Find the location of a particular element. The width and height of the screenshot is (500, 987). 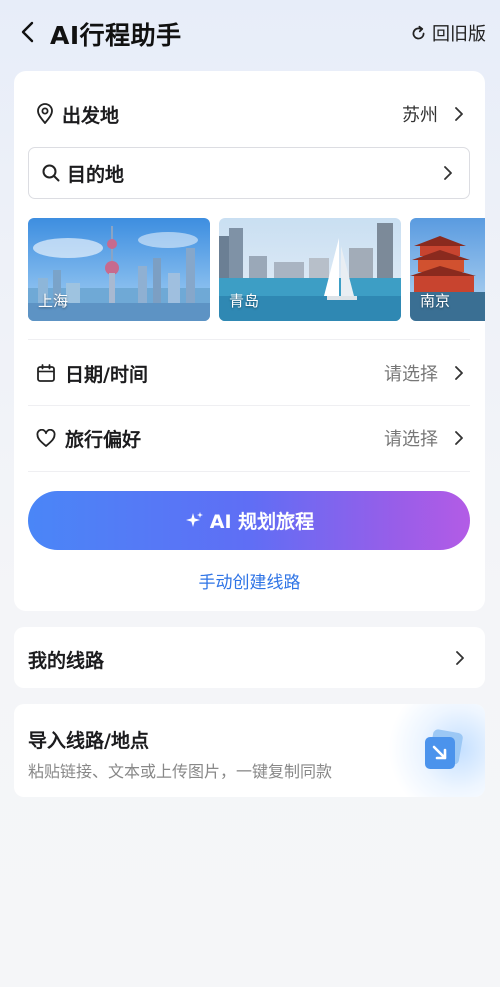

city-name: 南京 is located at coordinates (435, 301).